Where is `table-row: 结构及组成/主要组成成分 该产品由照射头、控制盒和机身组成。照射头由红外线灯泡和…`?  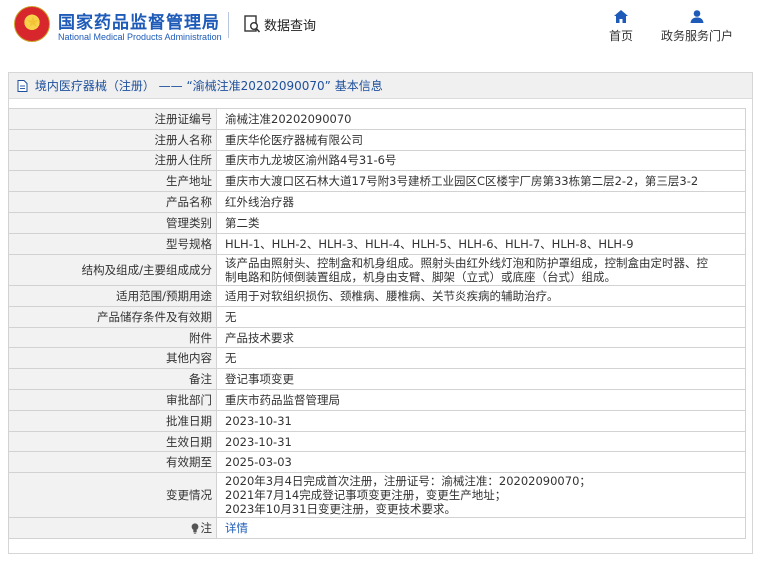 table-row: 结构及组成/主要组成成分 该产品由照射头、控制盒和机身组成。照射头由红外线灯泡和… is located at coordinates (377, 270).